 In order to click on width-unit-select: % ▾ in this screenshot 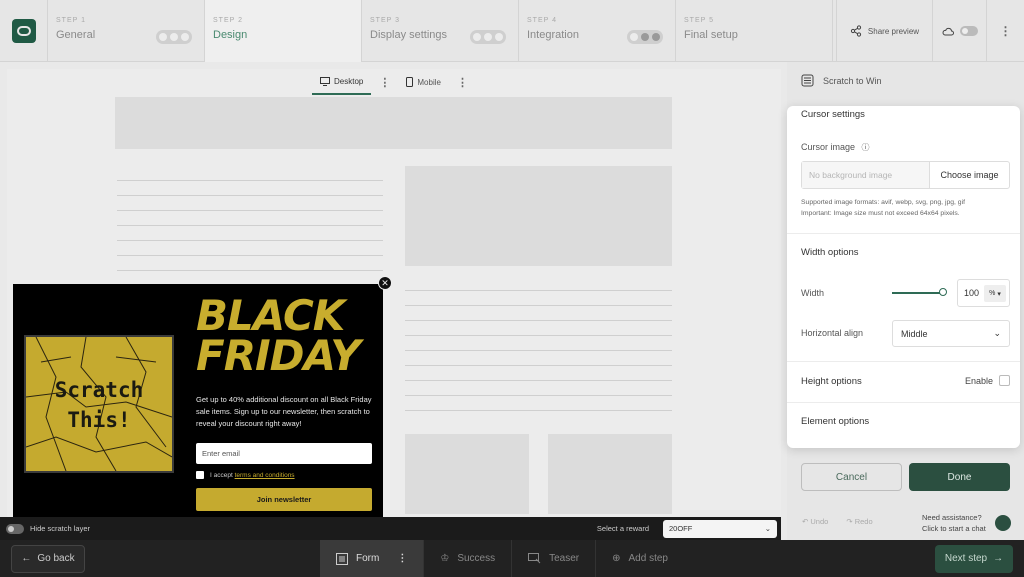, I will do `click(995, 293)`.